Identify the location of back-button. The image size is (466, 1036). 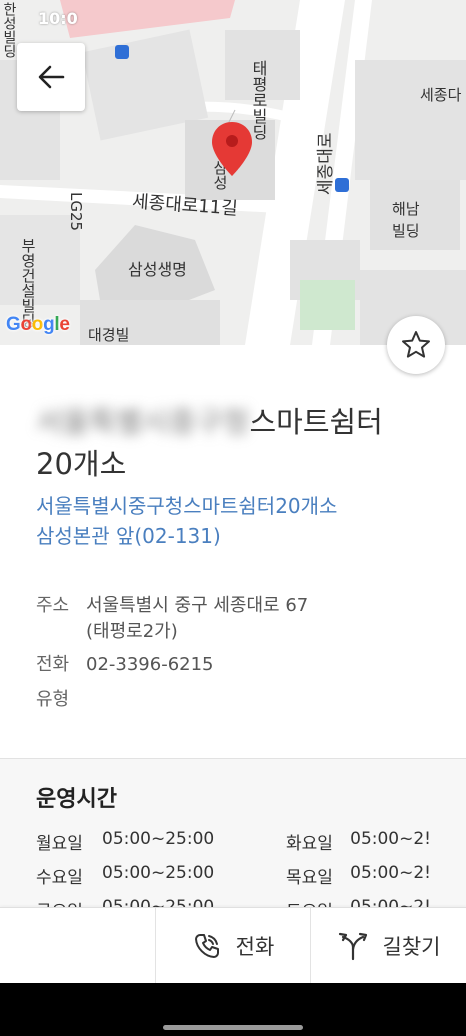
(51, 77).